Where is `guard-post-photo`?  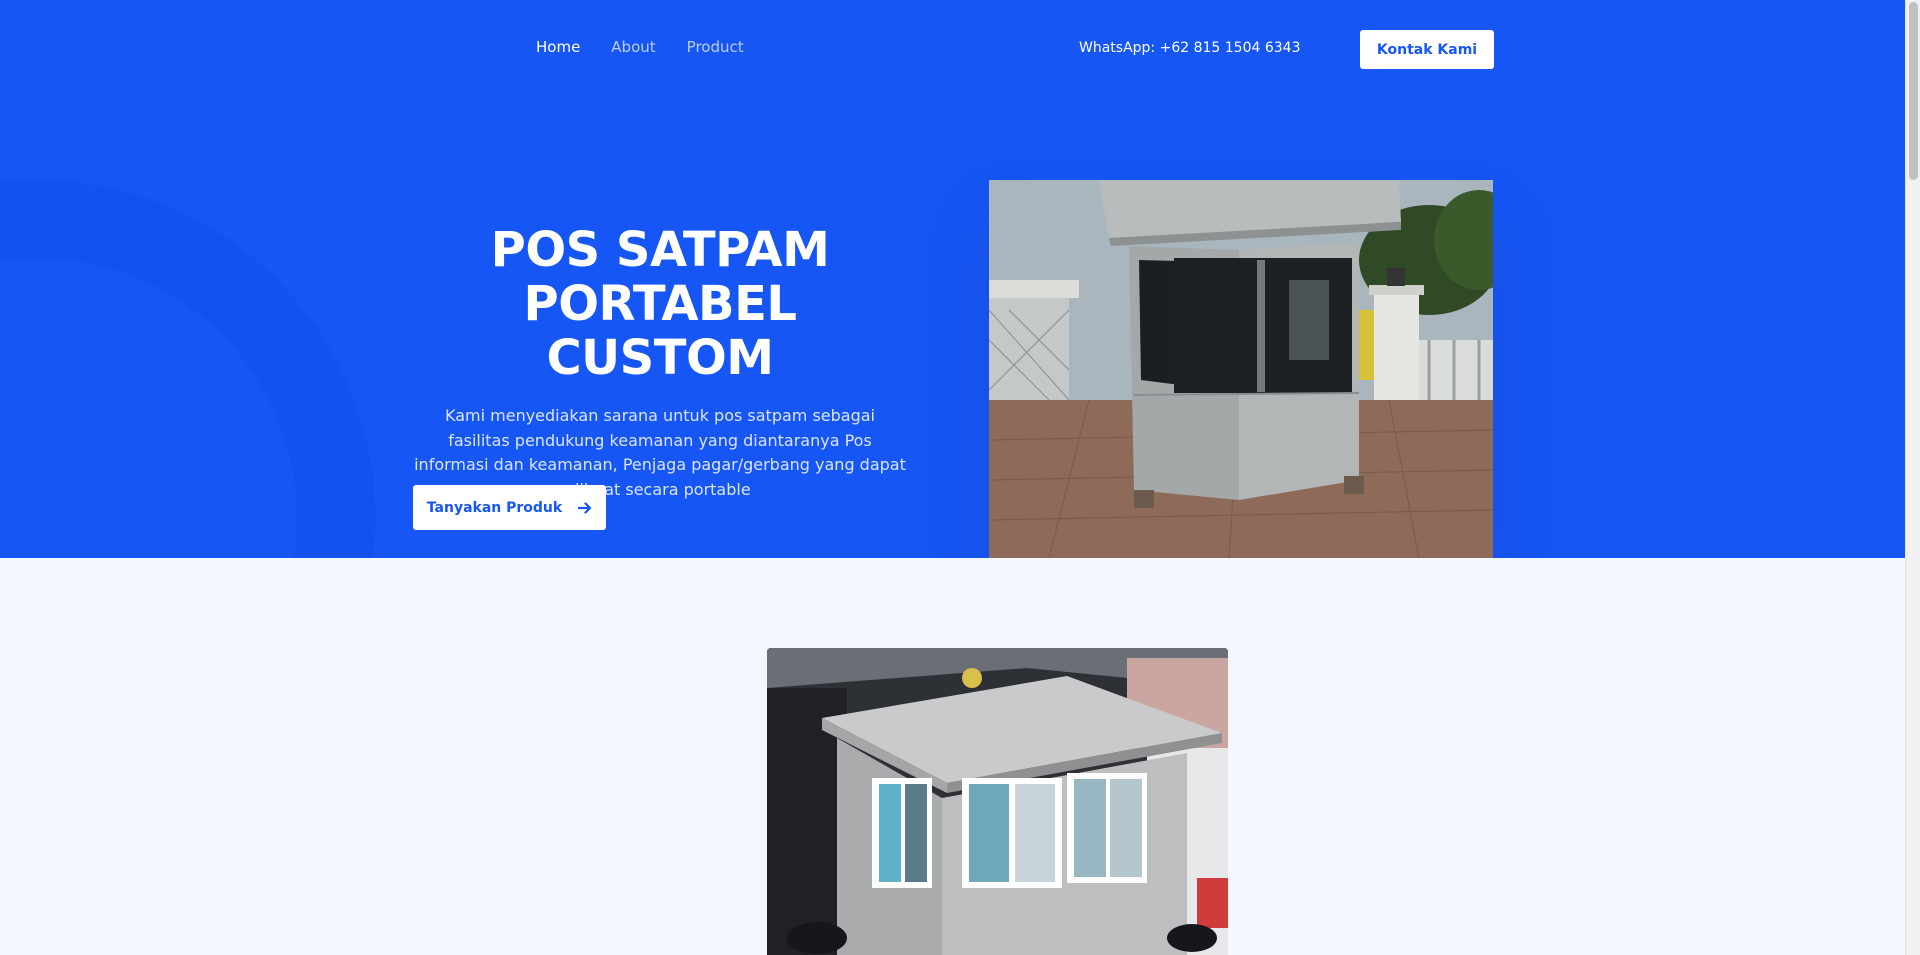
guard-post-photo is located at coordinates (1241, 369).